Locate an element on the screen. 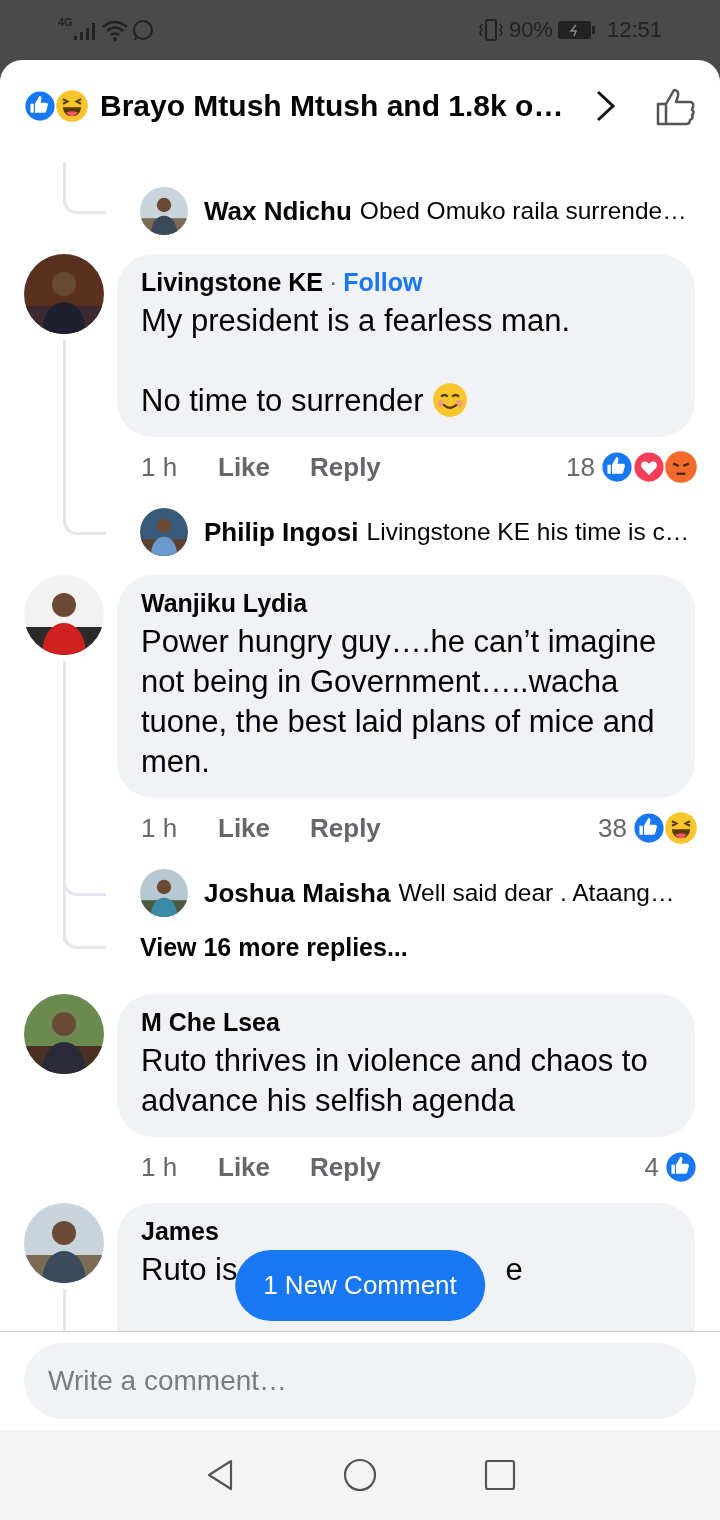  home-icon is located at coordinates (360, 1475).